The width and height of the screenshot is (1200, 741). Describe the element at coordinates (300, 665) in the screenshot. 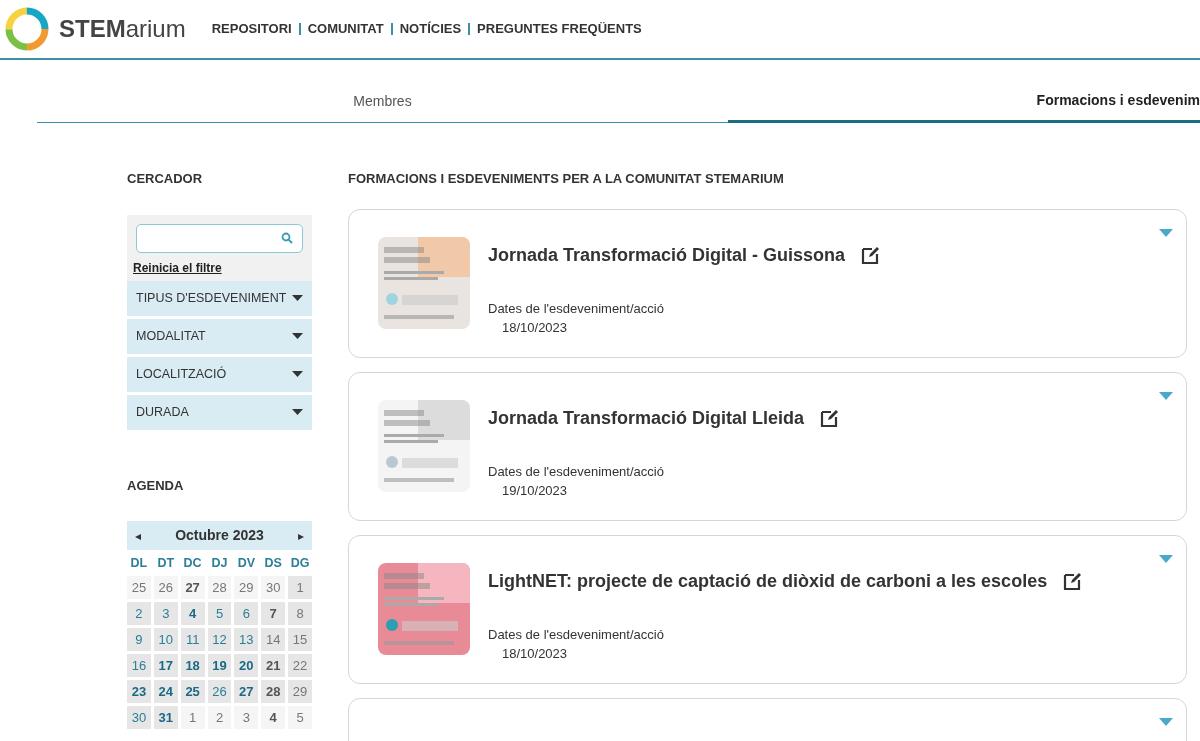

I see `calendar-day: 22` at that location.